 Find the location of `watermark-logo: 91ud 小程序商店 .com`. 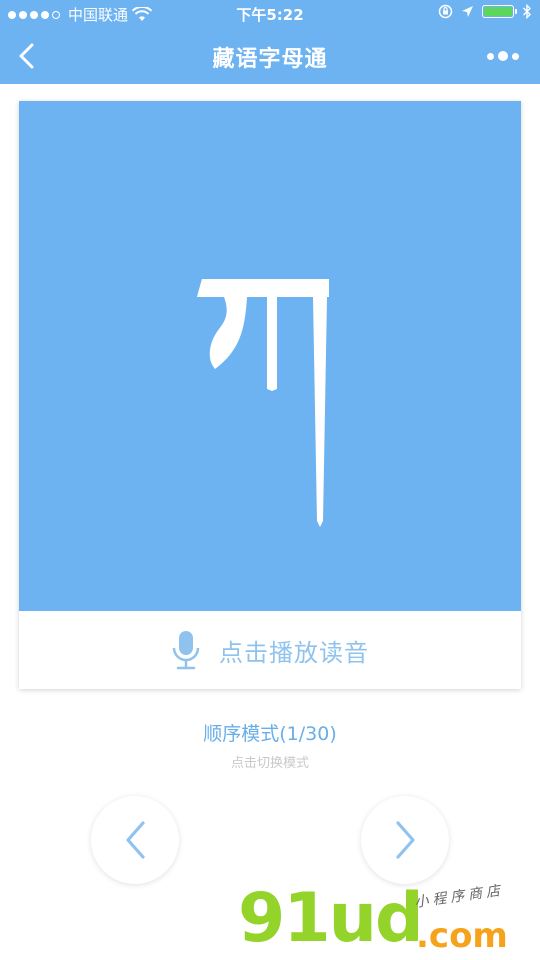

watermark-logo: 91ud 小程序商店 .com is located at coordinates (388, 919).